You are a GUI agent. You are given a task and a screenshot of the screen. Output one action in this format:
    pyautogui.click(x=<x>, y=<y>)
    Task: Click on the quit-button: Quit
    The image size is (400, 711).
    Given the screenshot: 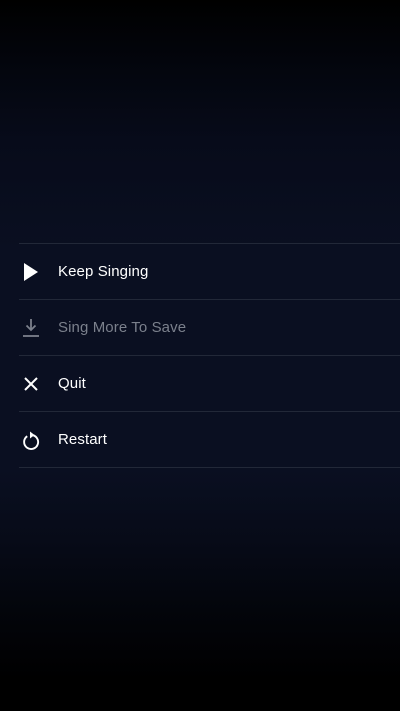 What is the action you would take?
    pyautogui.click(x=209, y=384)
    